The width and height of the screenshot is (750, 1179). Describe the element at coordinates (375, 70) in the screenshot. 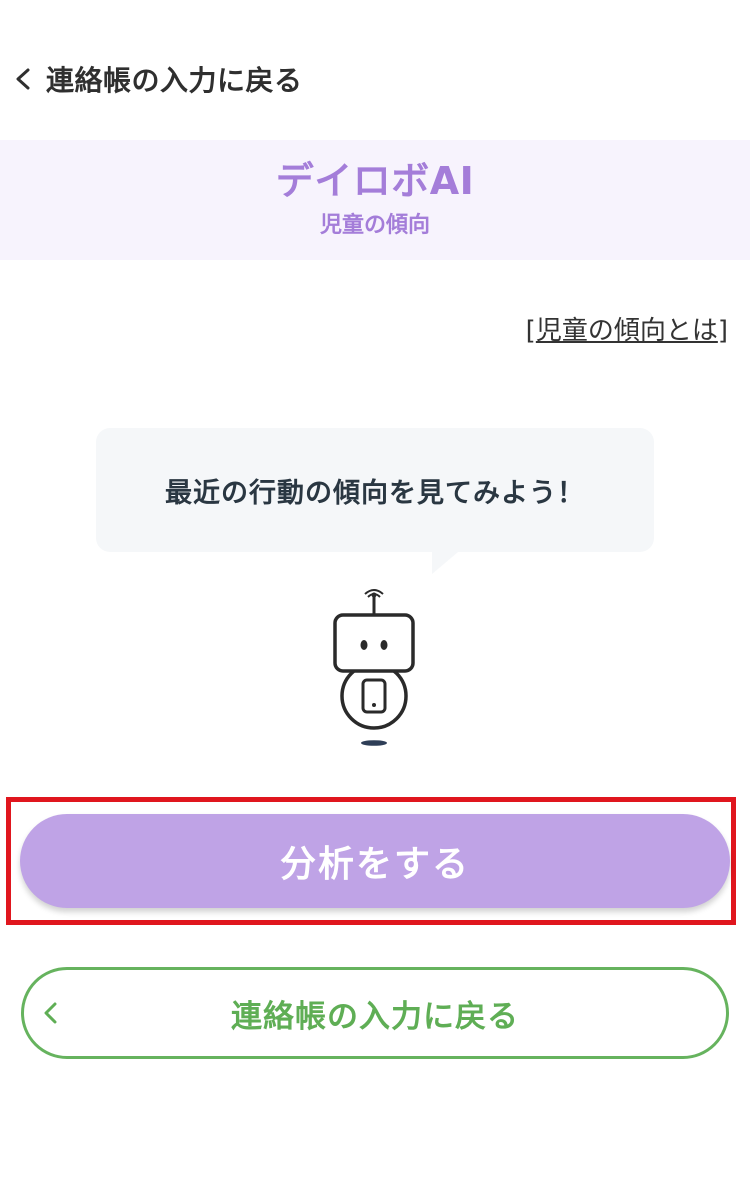

I see `top-bar: 連絡帳の入力に戻る` at that location.